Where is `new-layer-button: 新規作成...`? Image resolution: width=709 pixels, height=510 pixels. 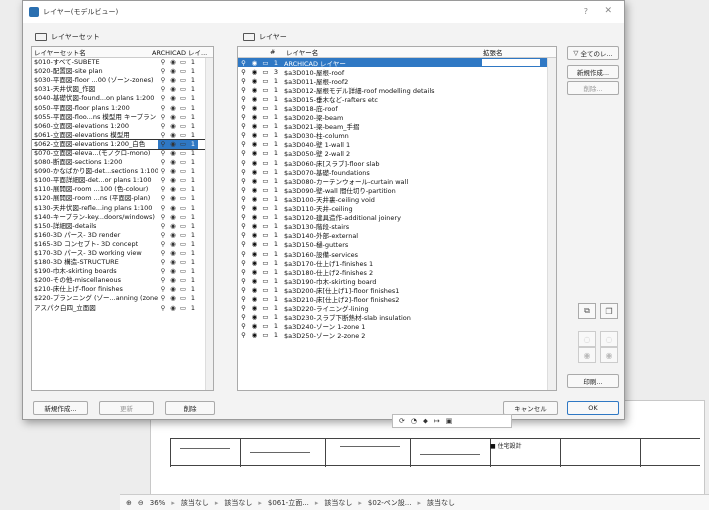 new-layer-button: 新規作成... is located at coordinates (593, 72).